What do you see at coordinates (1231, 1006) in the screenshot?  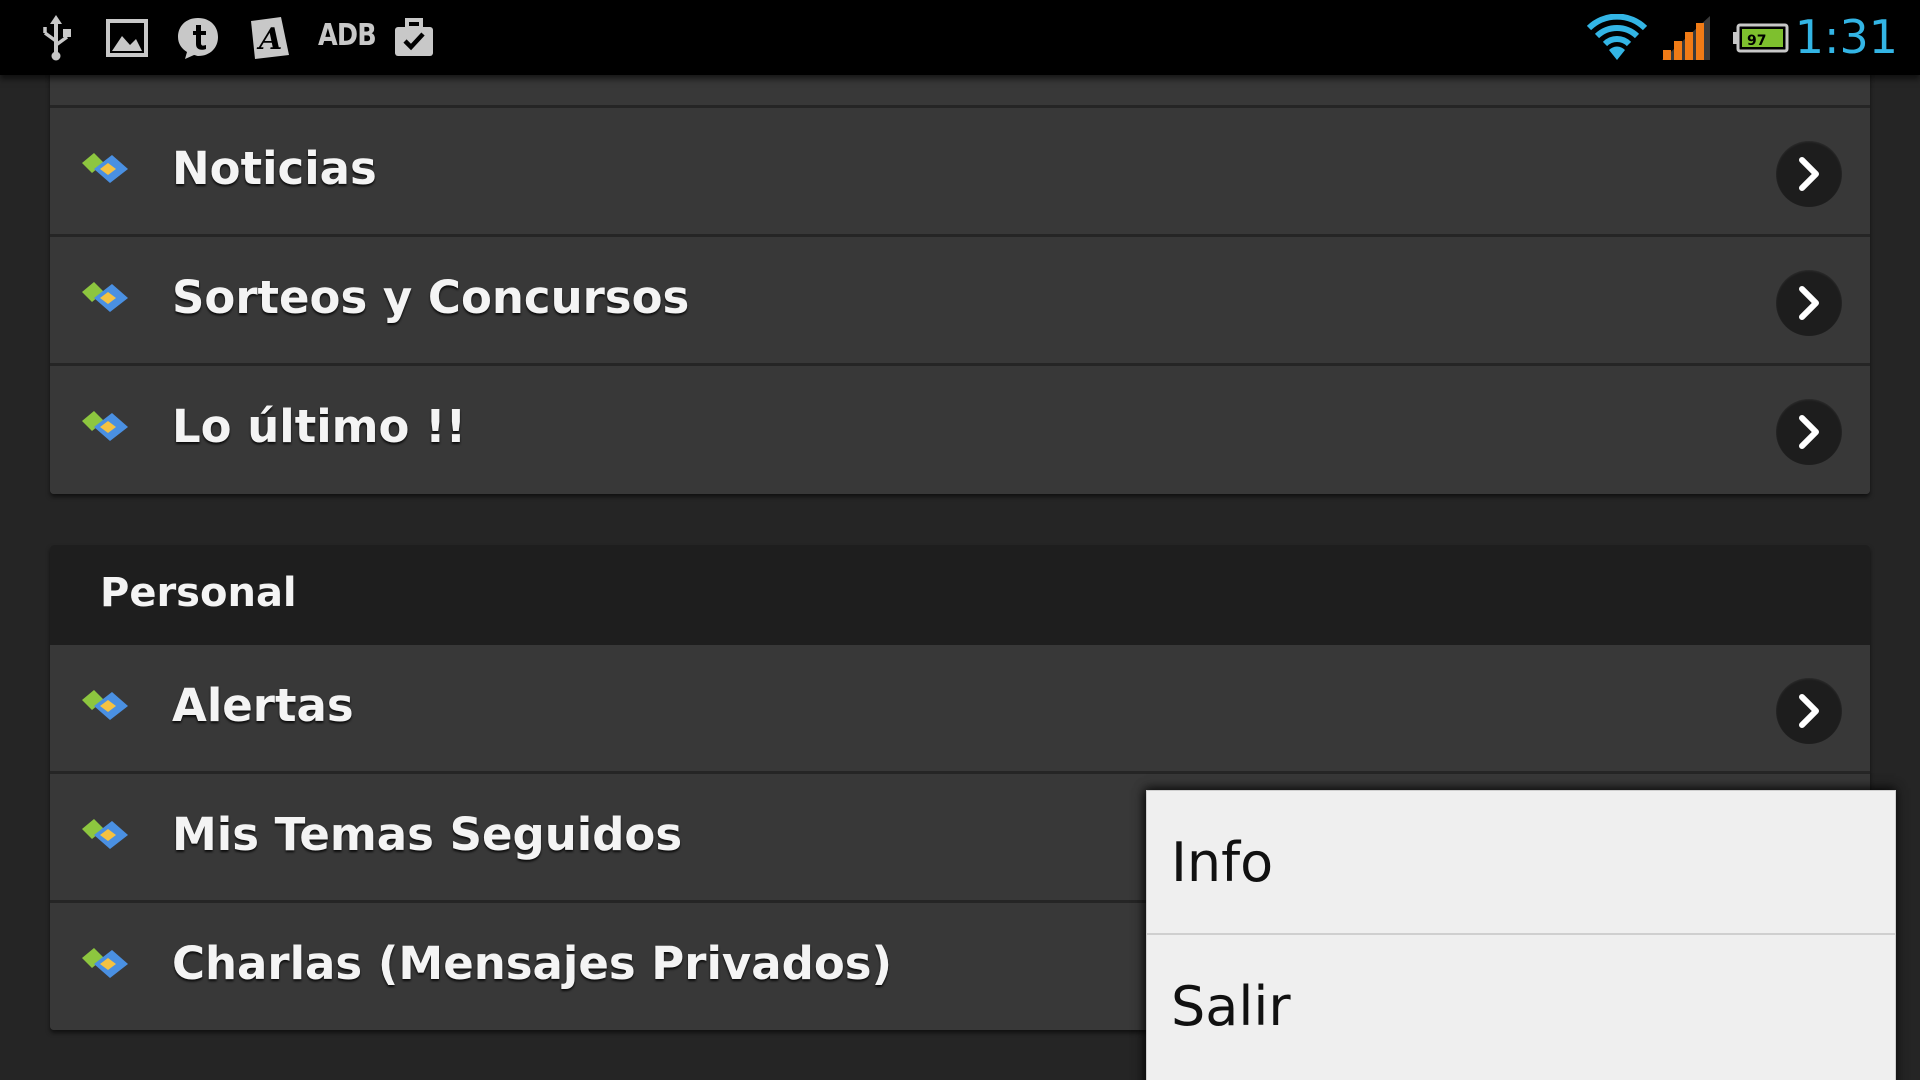 I see `menu-item-label: Salir` at bounding box center [1231, 1006].